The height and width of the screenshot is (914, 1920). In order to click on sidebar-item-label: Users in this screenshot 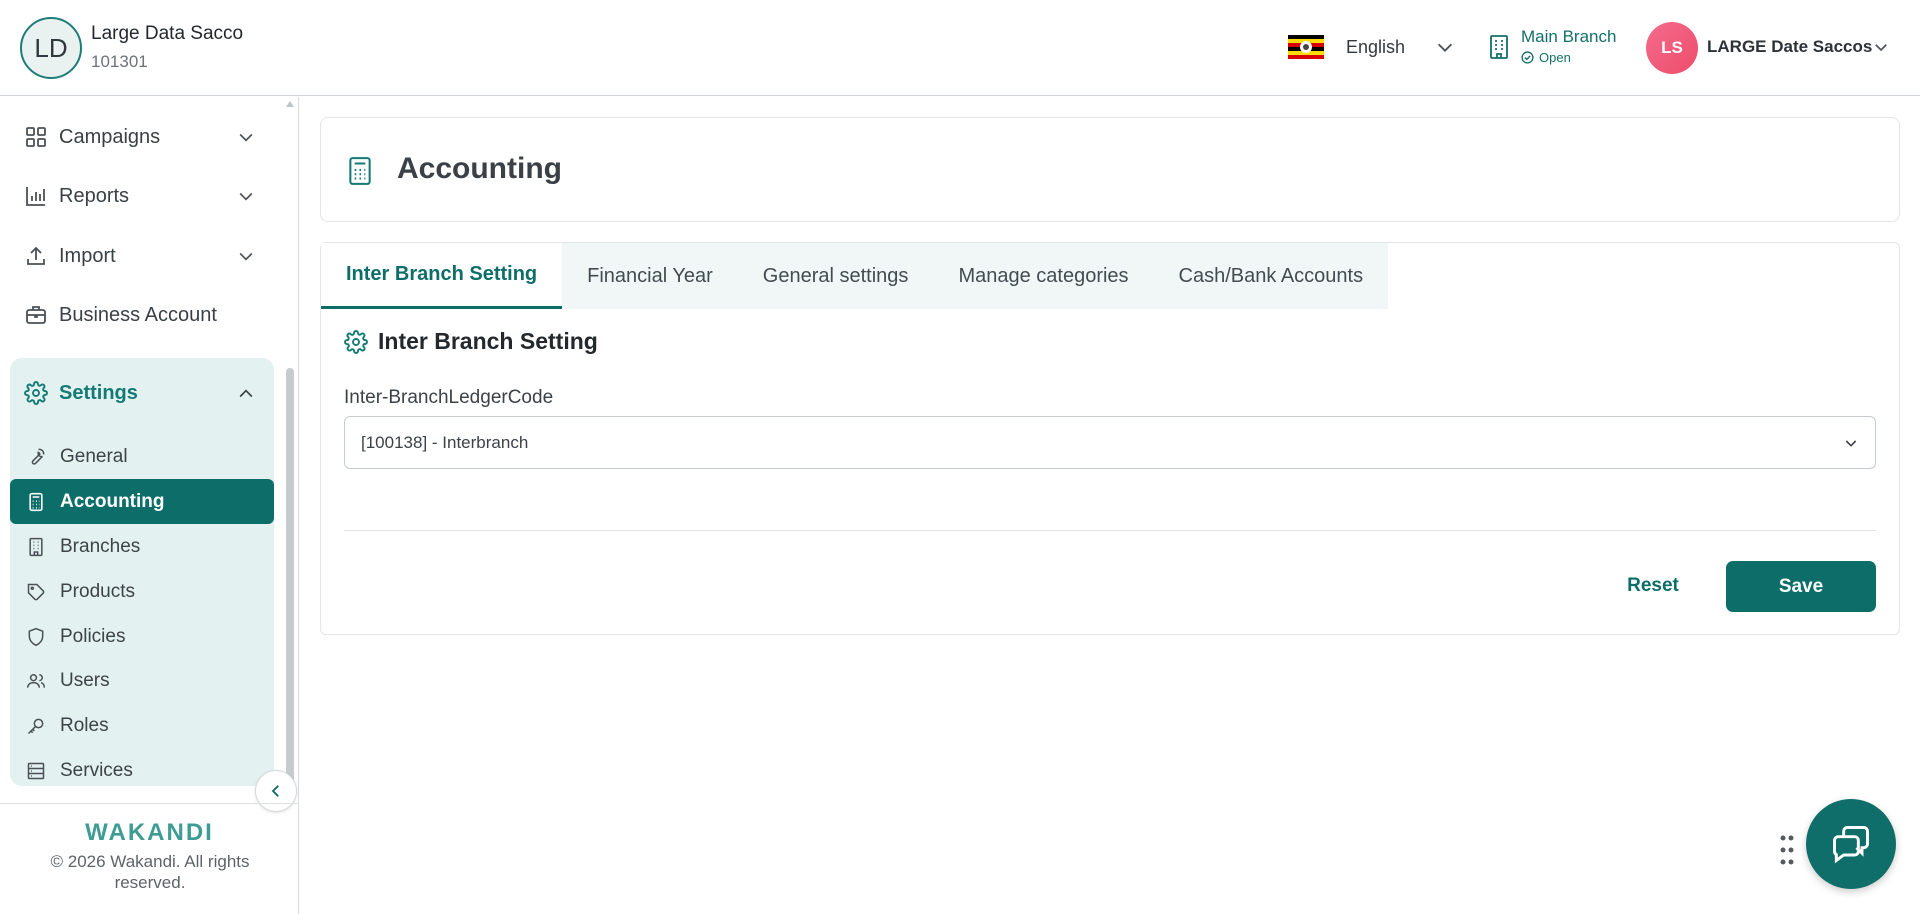, I will do `click(85, 680)`.